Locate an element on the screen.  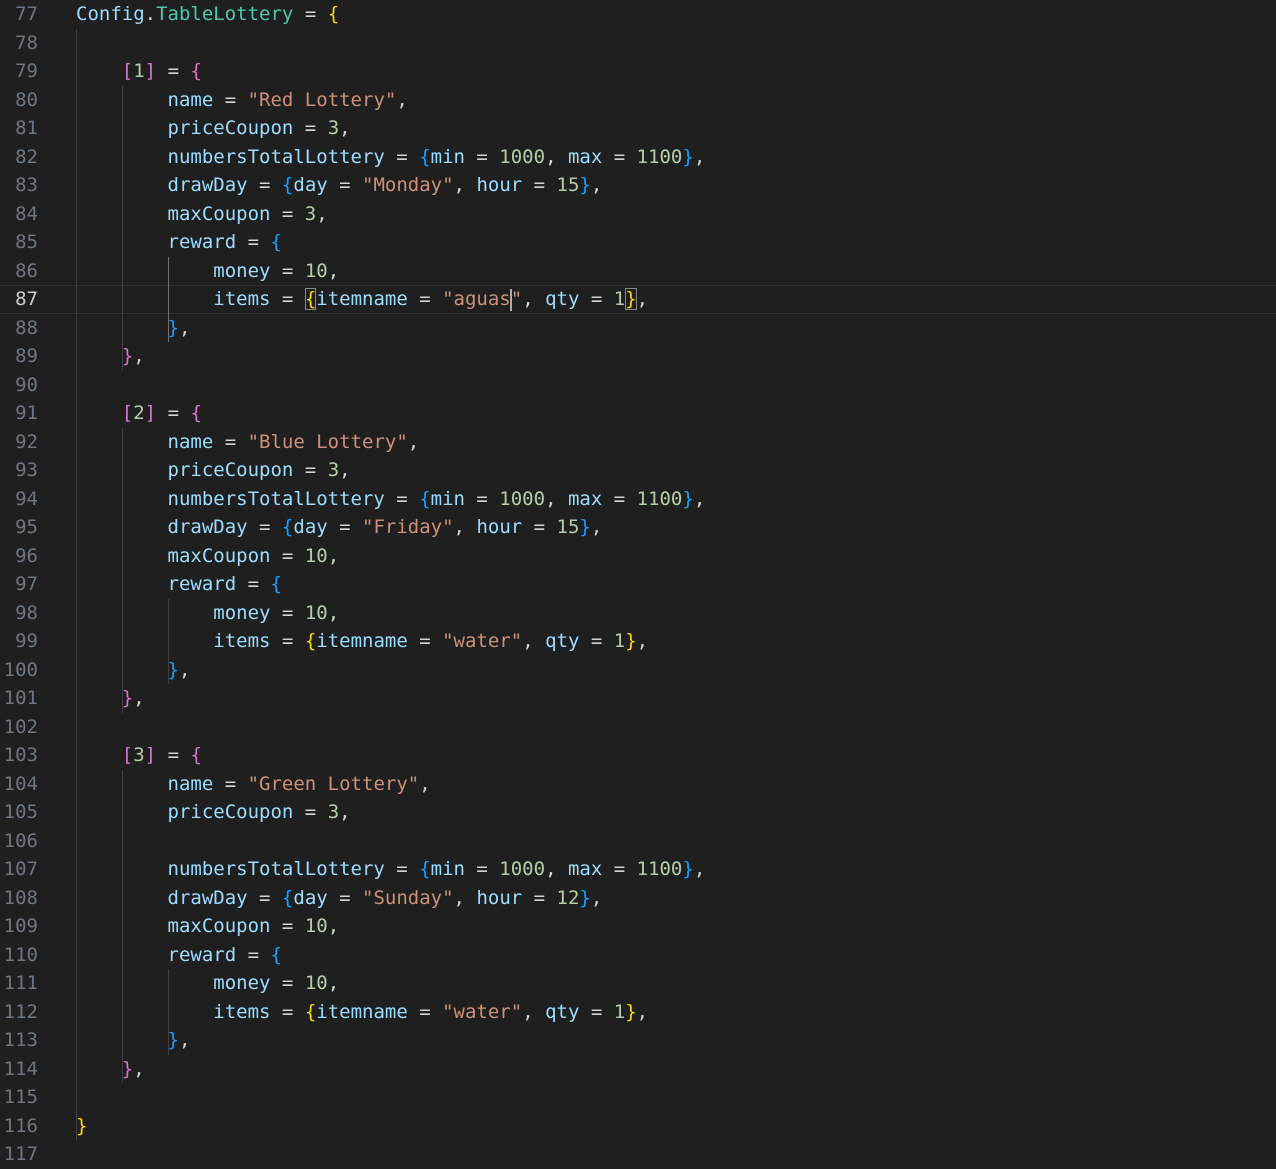
line-number: 114 is located at coordinates (20, 1068).